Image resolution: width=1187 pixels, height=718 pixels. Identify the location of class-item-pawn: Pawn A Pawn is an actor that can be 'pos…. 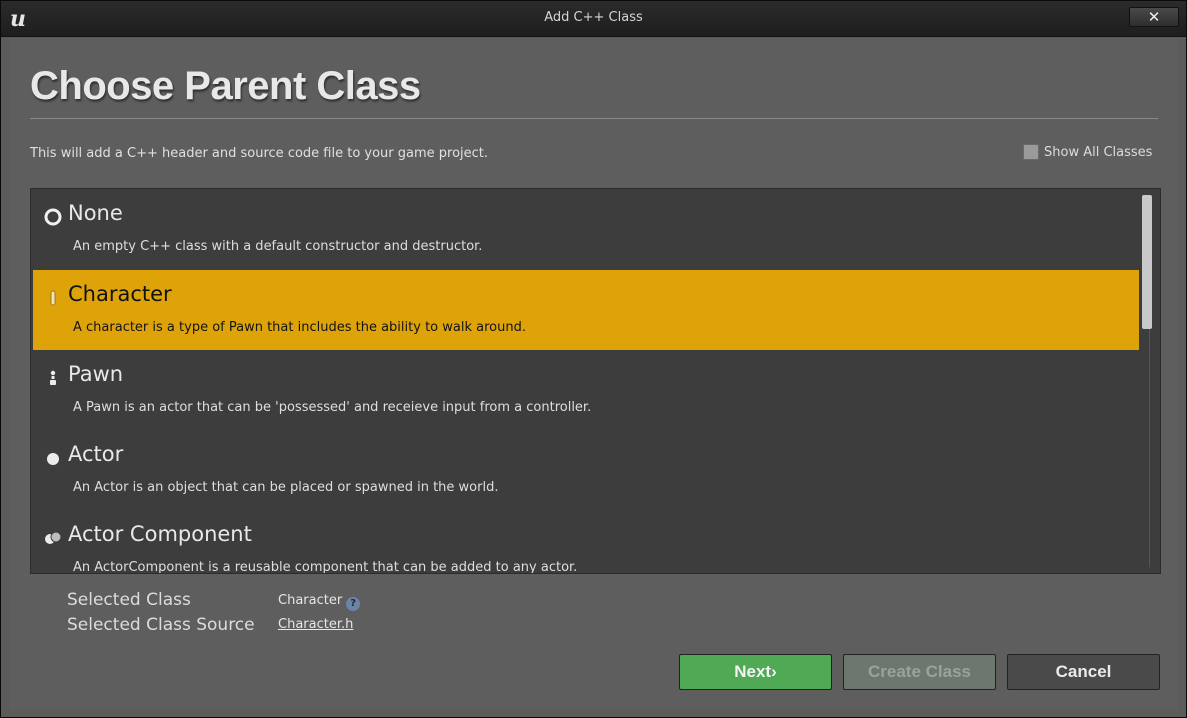
(586, 390).